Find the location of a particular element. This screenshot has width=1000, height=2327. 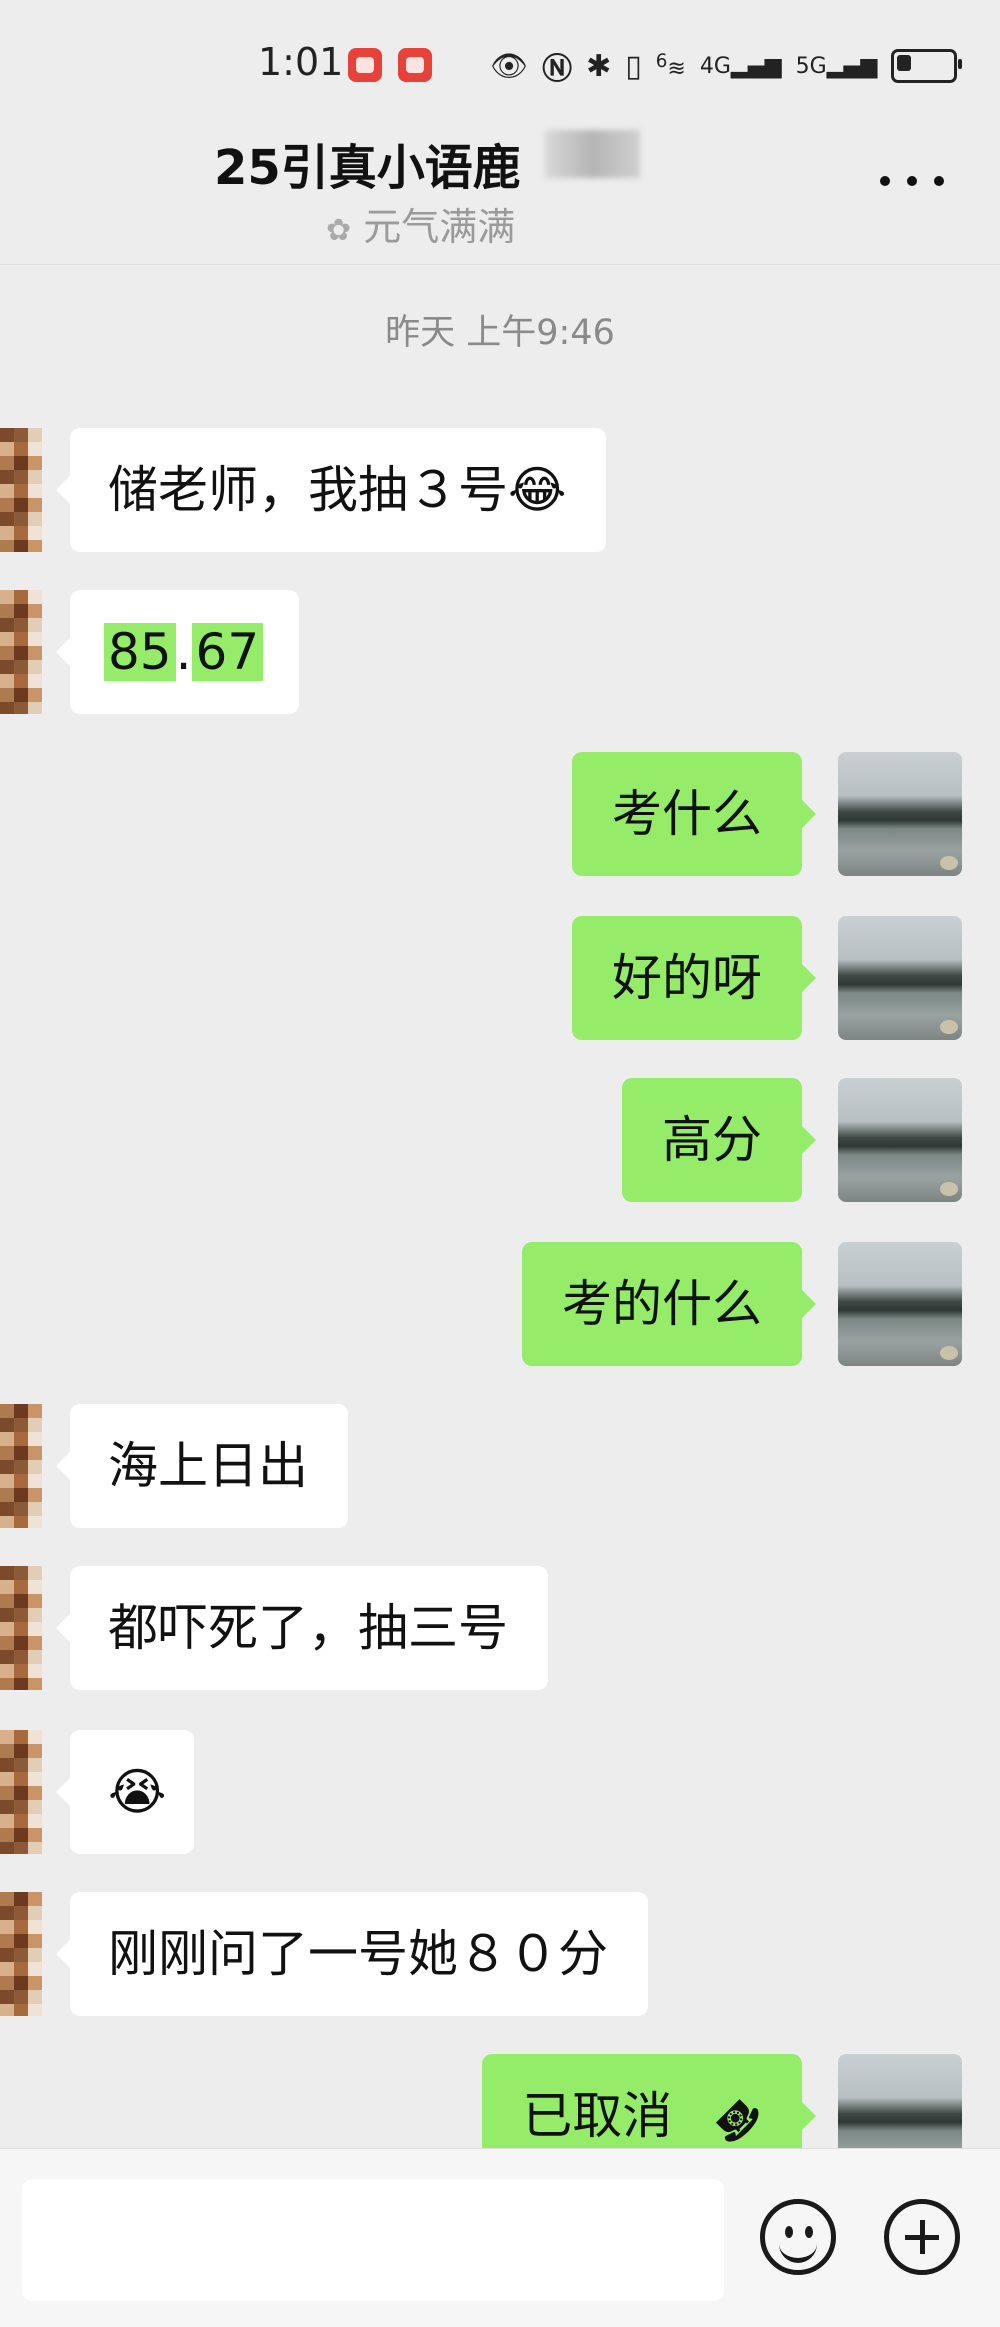

nfc-icon: Ⓝ is located at coordinates (557, 69).